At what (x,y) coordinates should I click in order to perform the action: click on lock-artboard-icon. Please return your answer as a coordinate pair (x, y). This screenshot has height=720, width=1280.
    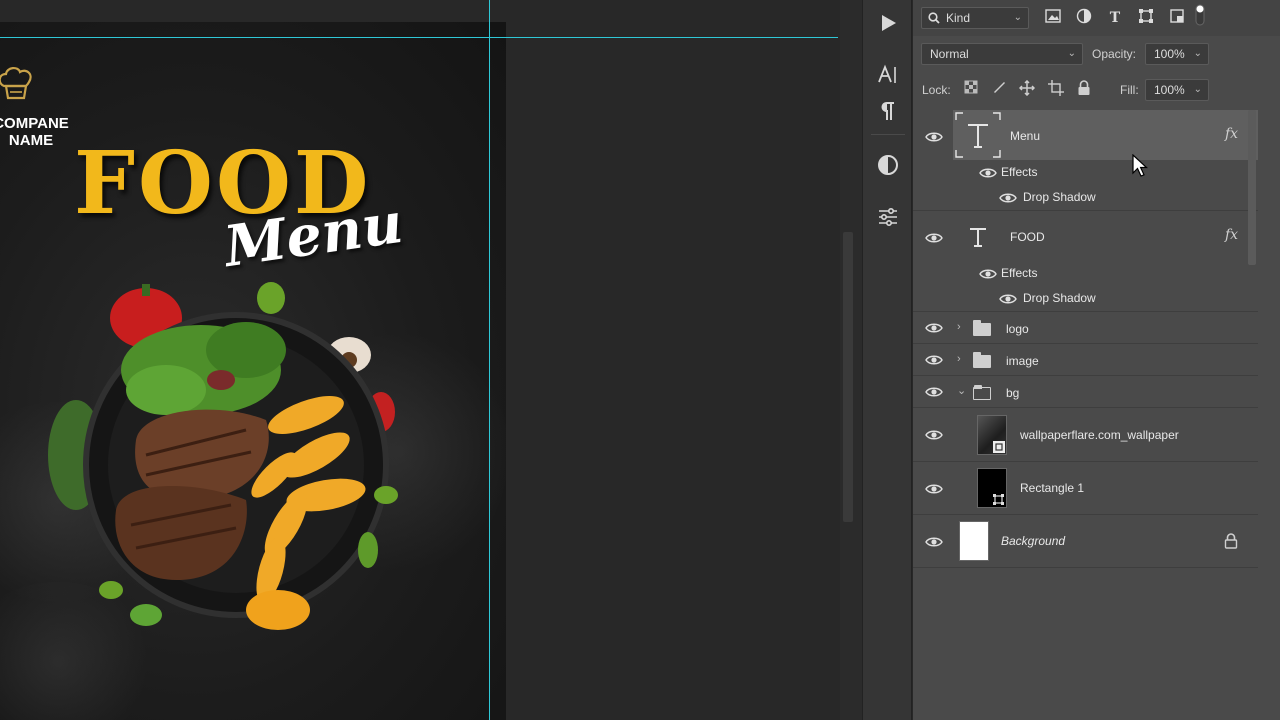
    Looking at the image, I should click on (1056, 89).